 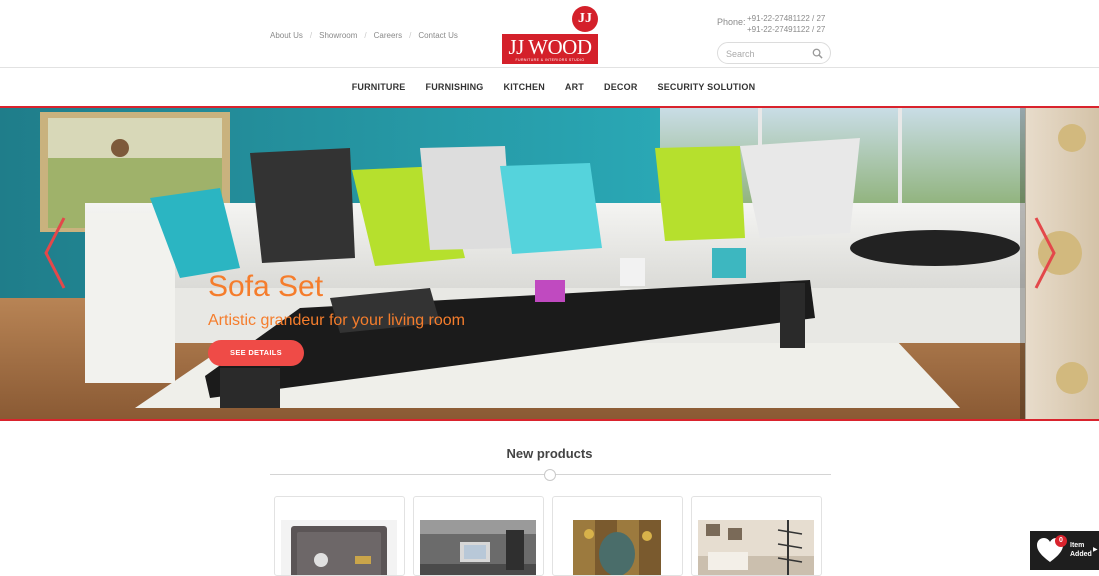 I want to click on cart-count-badge: 0, so click(x=1061, y=541).